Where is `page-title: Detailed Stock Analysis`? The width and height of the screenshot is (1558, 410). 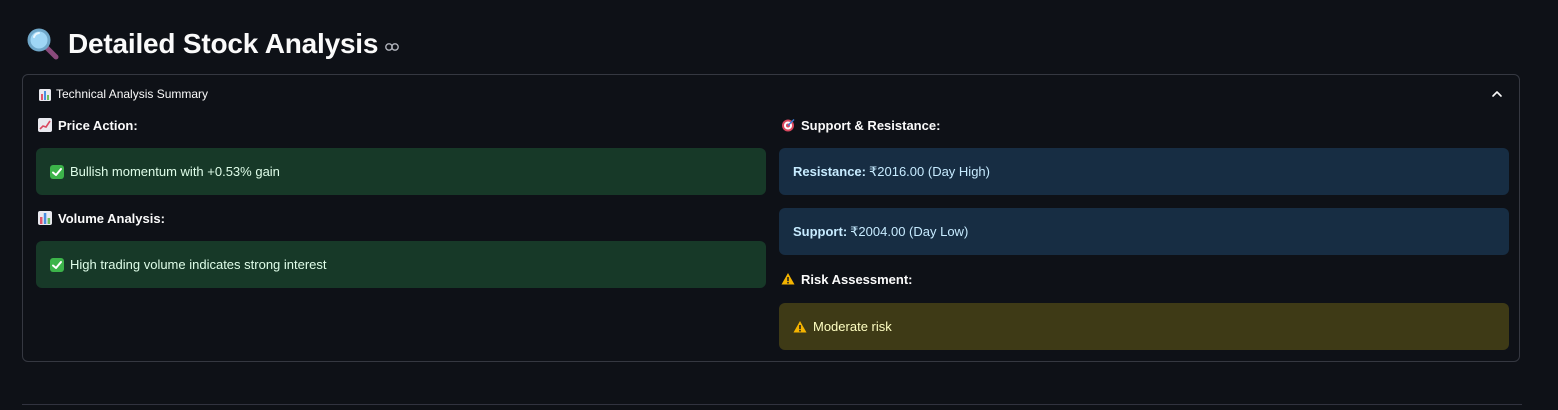
page-title: Detailed Stock Analysis is located at coordinates (223, 43).